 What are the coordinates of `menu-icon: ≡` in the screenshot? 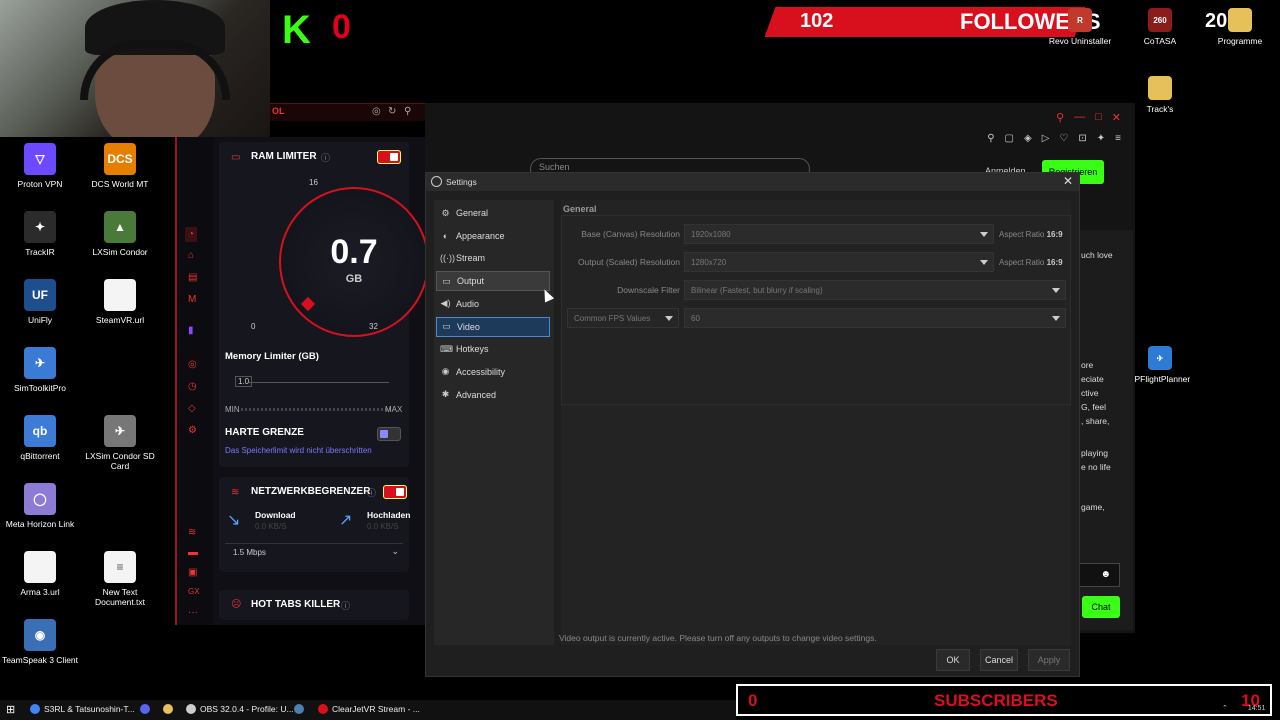 It's located at (1118, 138).